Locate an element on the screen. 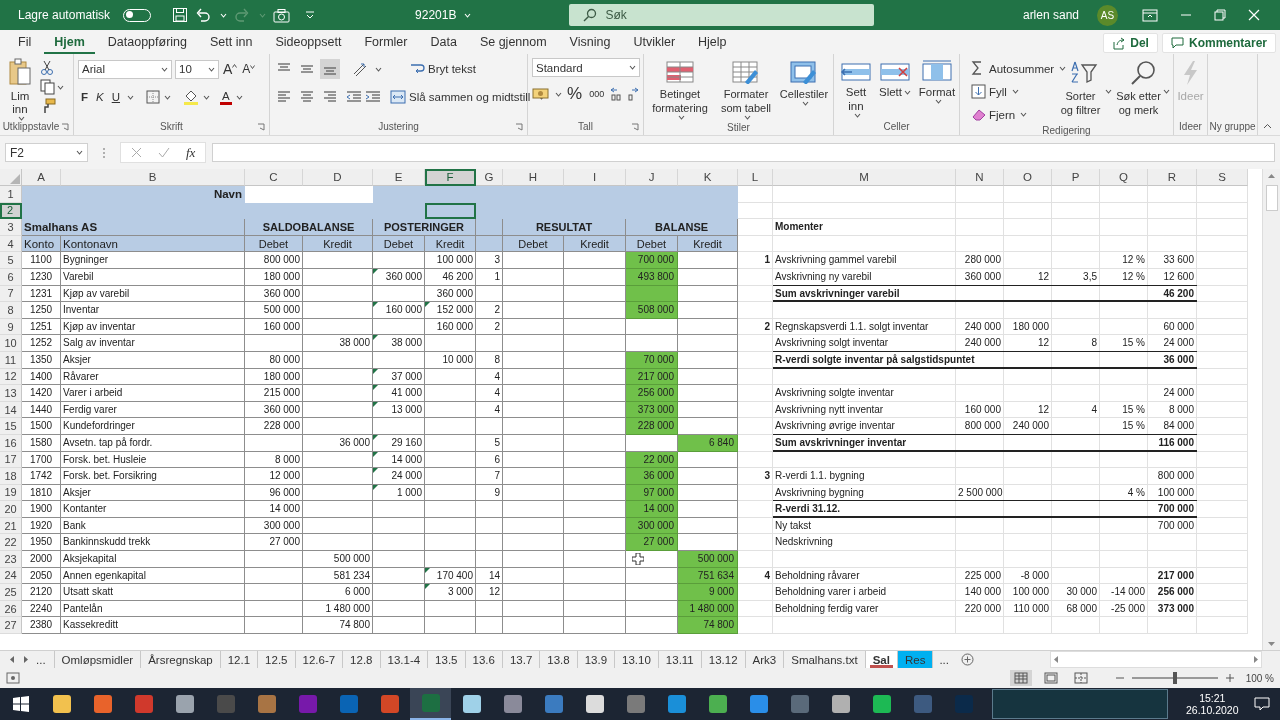 This screenshot has width=1280, height=720. column-header: N is located at coordinates (980, 177).